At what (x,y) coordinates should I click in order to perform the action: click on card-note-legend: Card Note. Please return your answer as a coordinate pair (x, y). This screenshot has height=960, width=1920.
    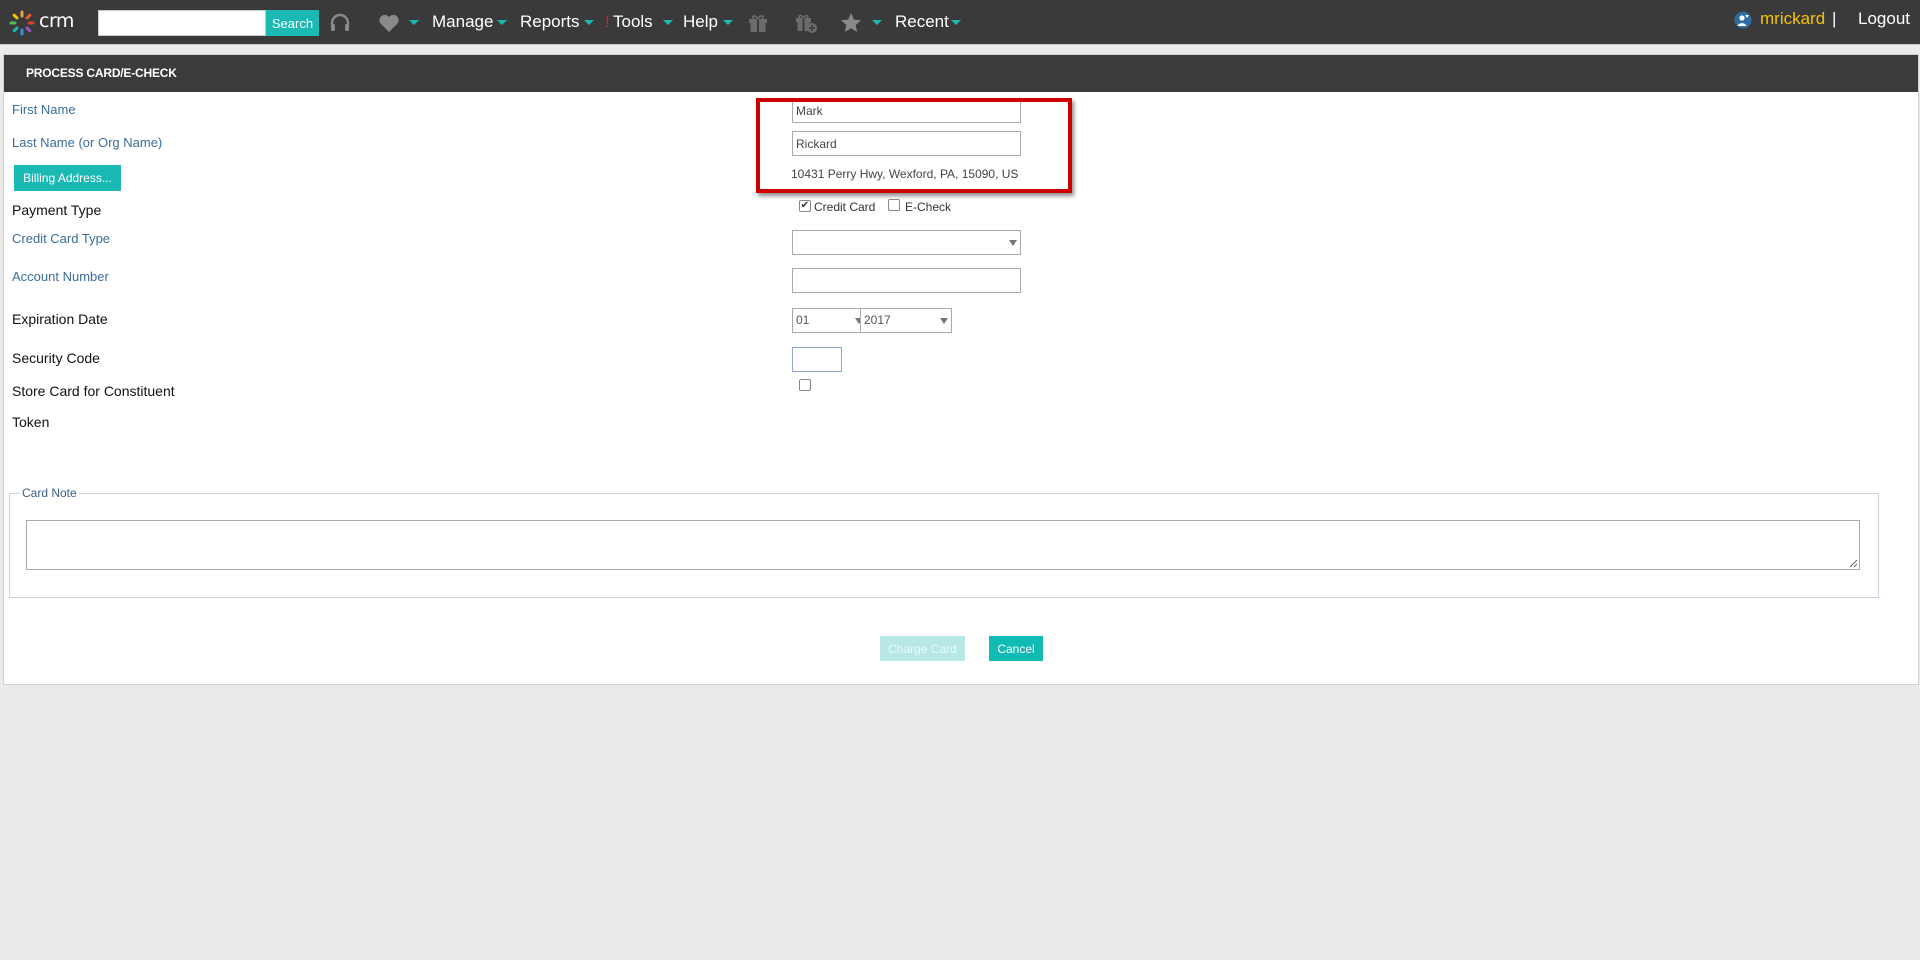
    Looking at the image, I should click on (49, 493).